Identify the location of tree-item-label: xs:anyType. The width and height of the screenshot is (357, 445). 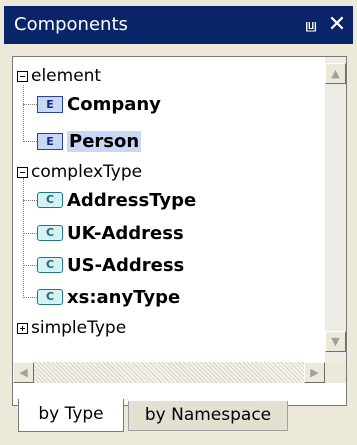
(124, 297).